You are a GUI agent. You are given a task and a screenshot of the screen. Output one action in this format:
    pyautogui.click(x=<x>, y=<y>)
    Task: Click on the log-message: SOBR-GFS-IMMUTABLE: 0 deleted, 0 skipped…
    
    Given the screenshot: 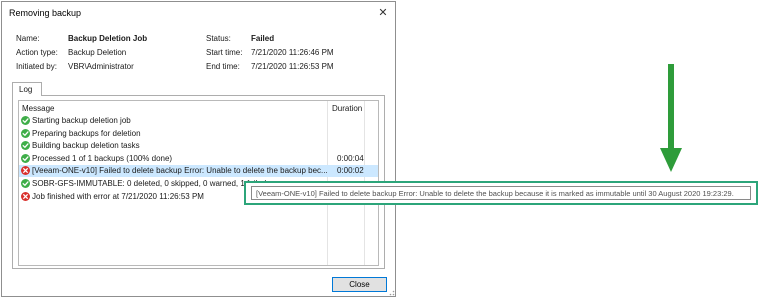 What is the action you would take?
    pyautogui.click(x=149, y=183)
    